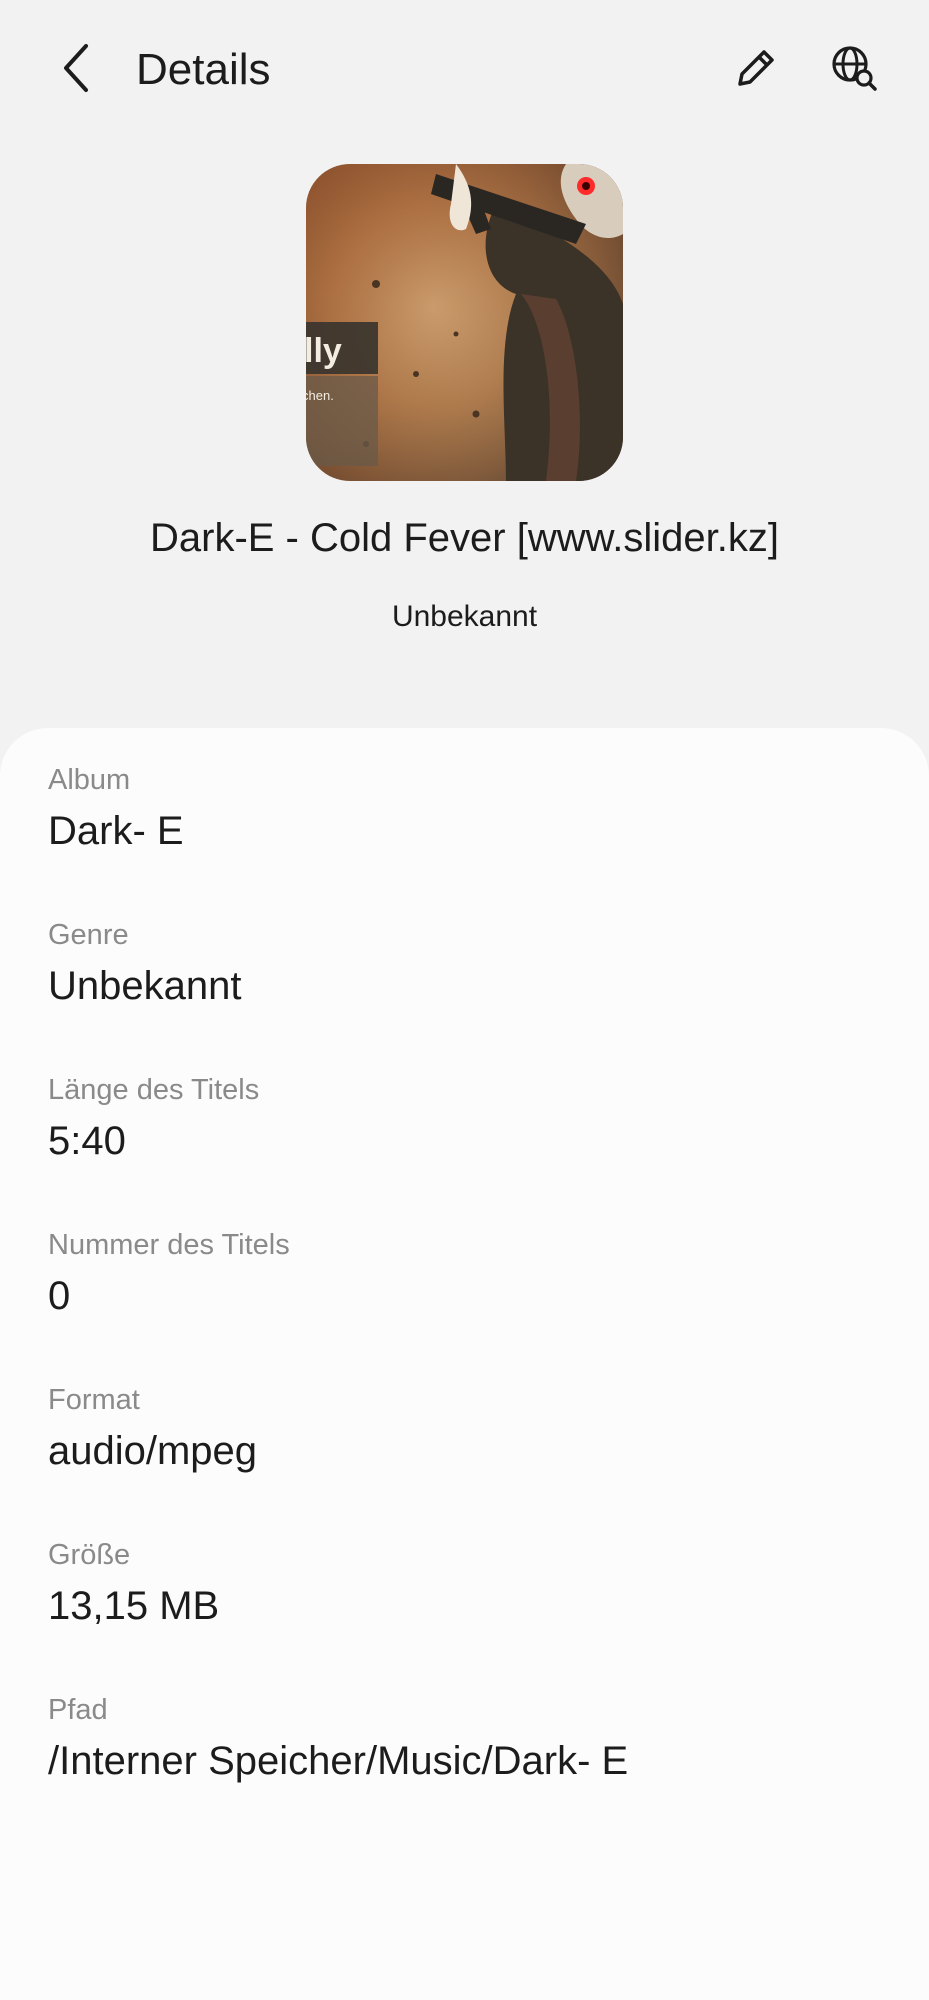  Describe the element at coordinates (203, 69) in the screenshot. I see `page-title: Details` at that location.